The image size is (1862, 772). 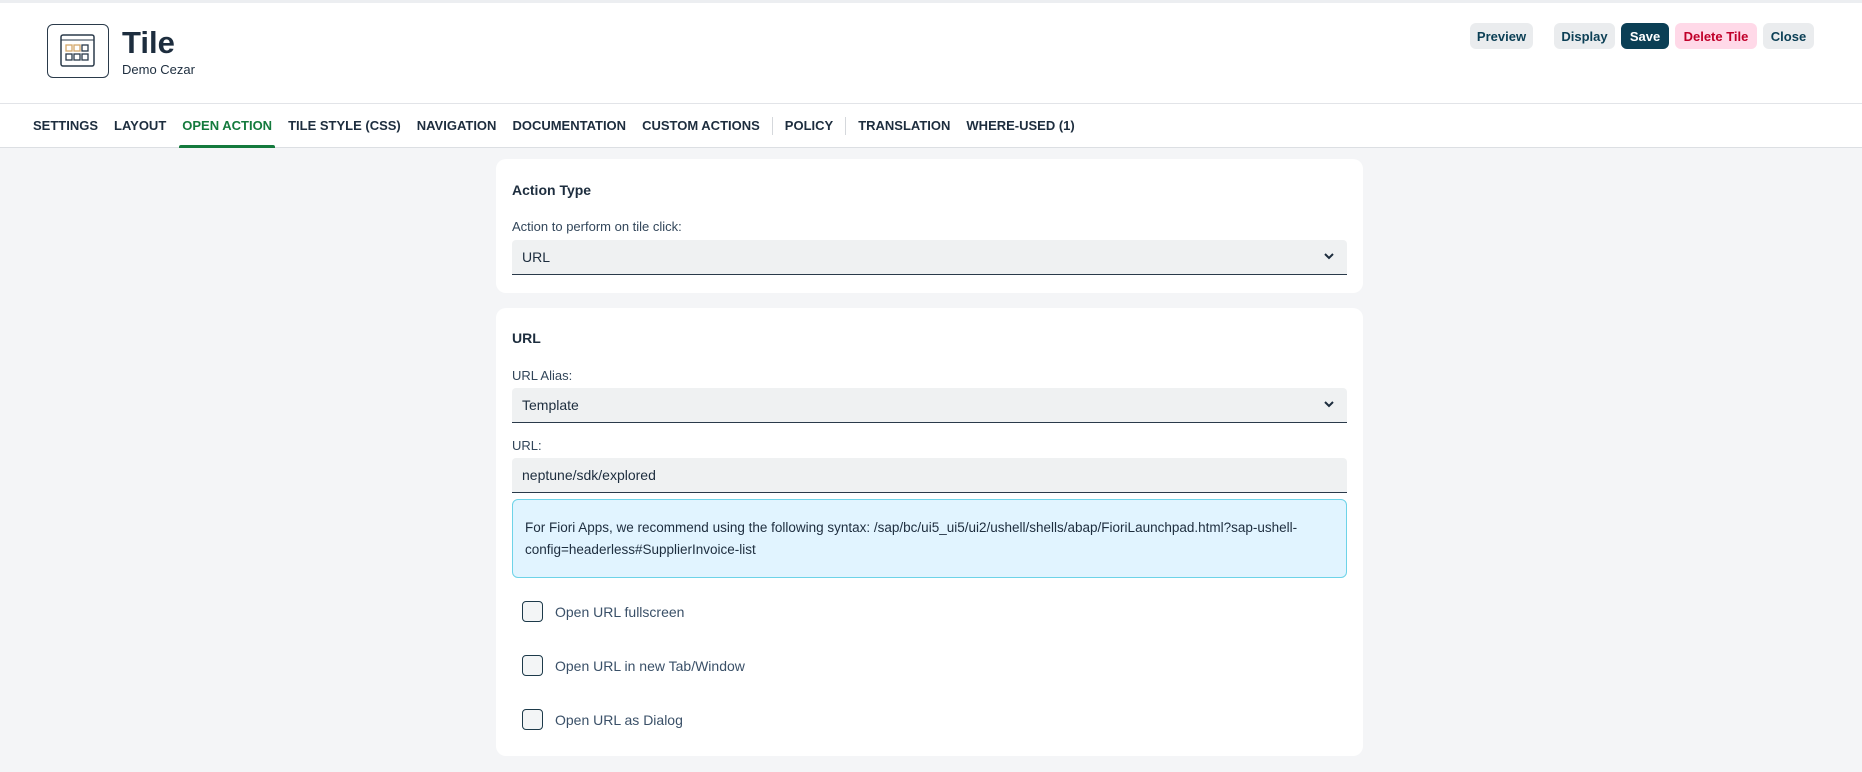 What do you see at coordinates (552, 190) in the screenshot?
I see `section-title: Action Type` at bounding box center [552, 190].